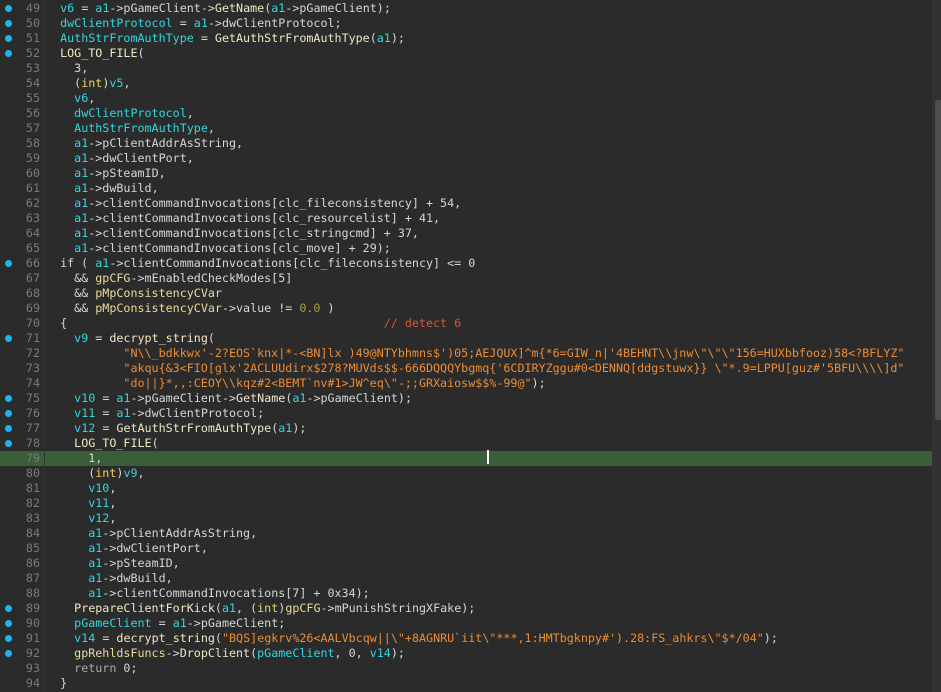  Describe the element at coordinates (466, 428) in the screenshot. I see `code-line: 77 v12 = GetAuthStrFromAuthType(a1);` at that location.